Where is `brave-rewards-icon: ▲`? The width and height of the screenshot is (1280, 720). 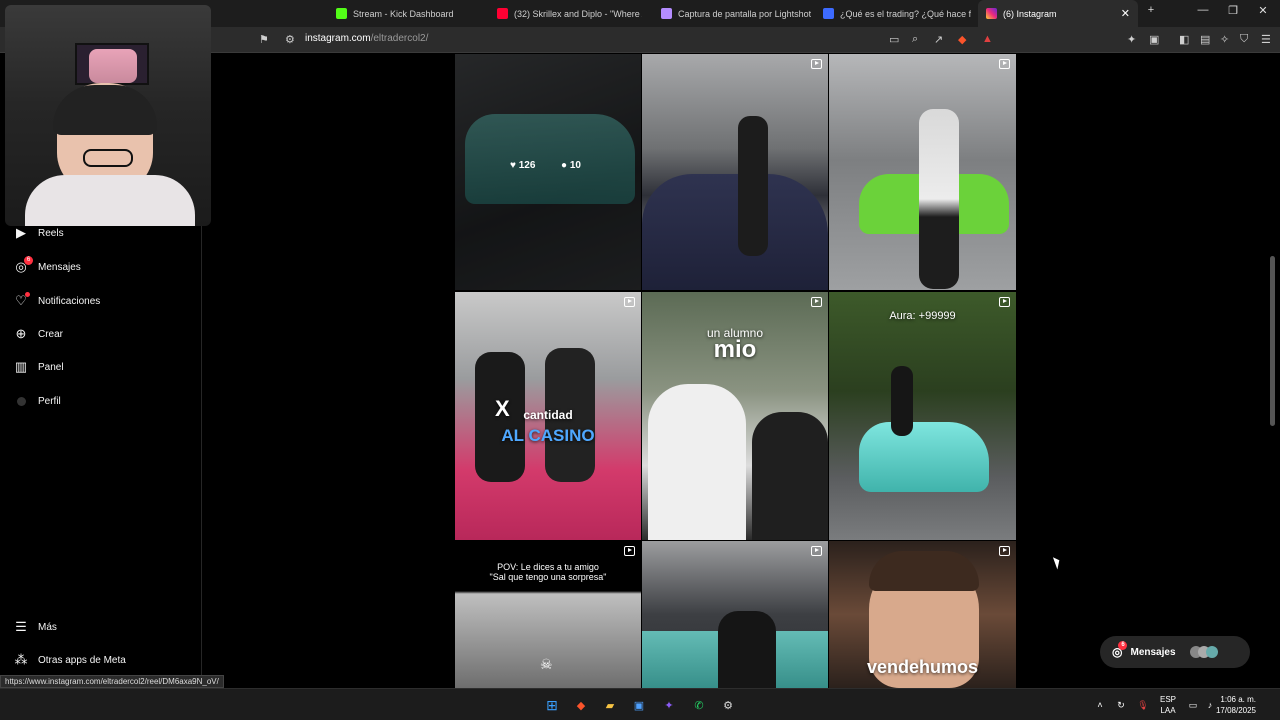
brave-rewards-icon: ▲ is located at coordinates (987, 39).